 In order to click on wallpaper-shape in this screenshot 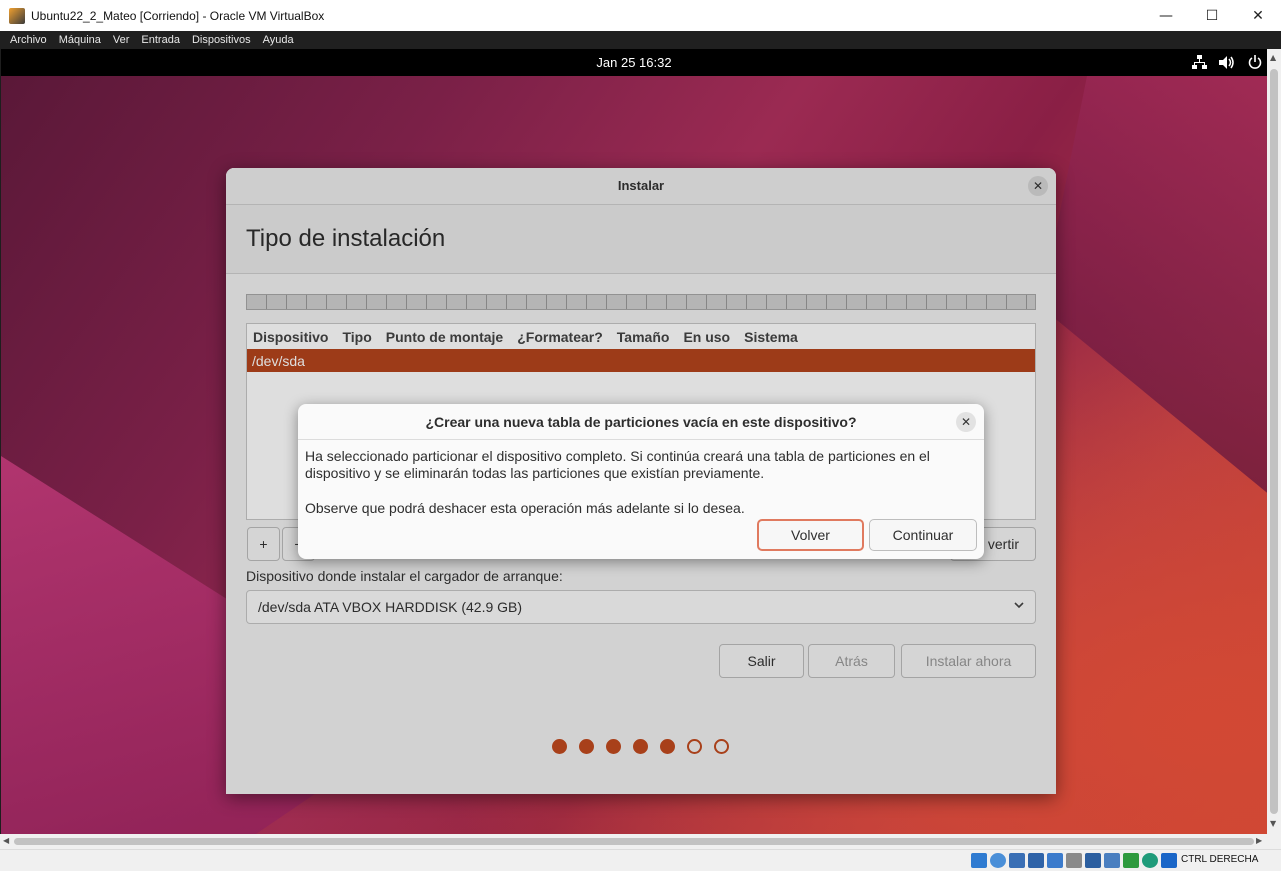, I will do `click(1154, 286)`.